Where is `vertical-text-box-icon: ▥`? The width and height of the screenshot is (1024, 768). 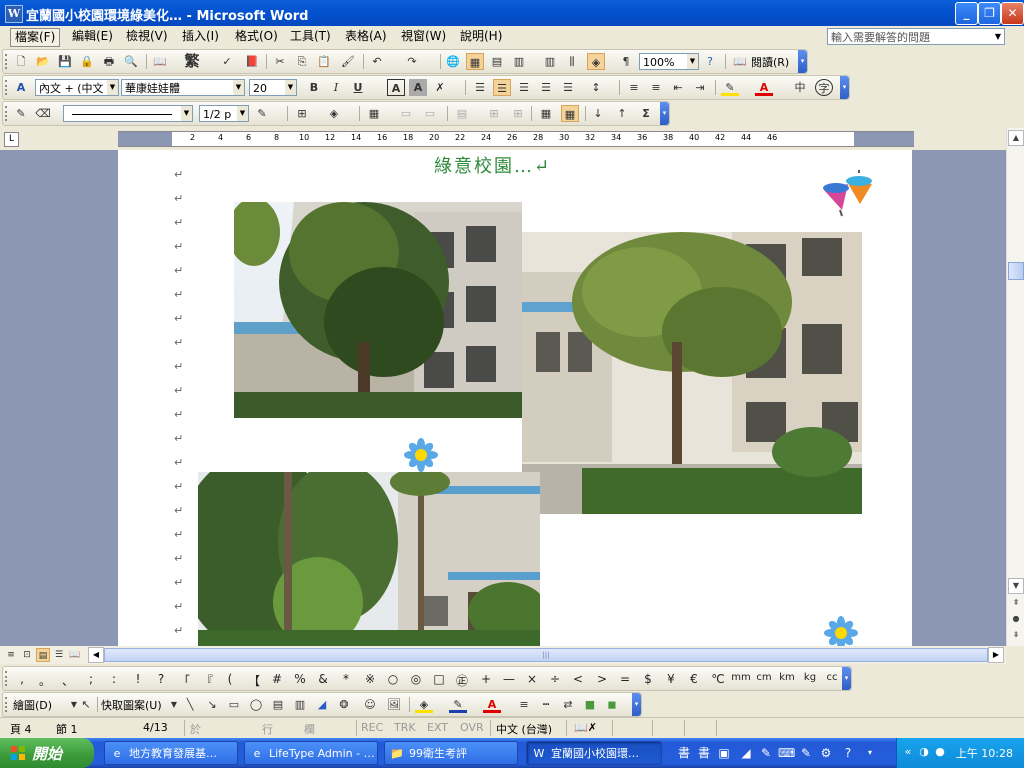 vertical-text-box-icon: ▥ is located at coordinates (300, 704).